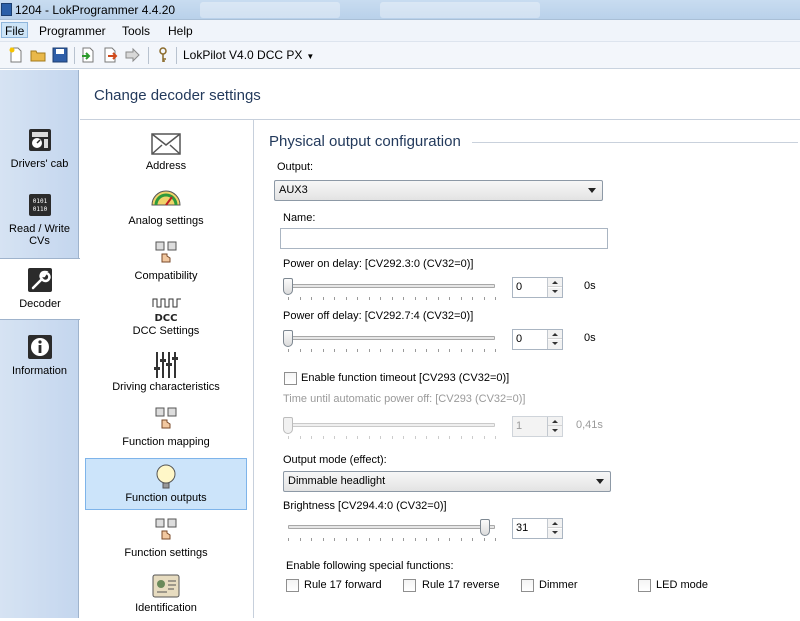 This screenshot has height=621, width=800. I want to click on timeout-checkbox, so click(290, 378).